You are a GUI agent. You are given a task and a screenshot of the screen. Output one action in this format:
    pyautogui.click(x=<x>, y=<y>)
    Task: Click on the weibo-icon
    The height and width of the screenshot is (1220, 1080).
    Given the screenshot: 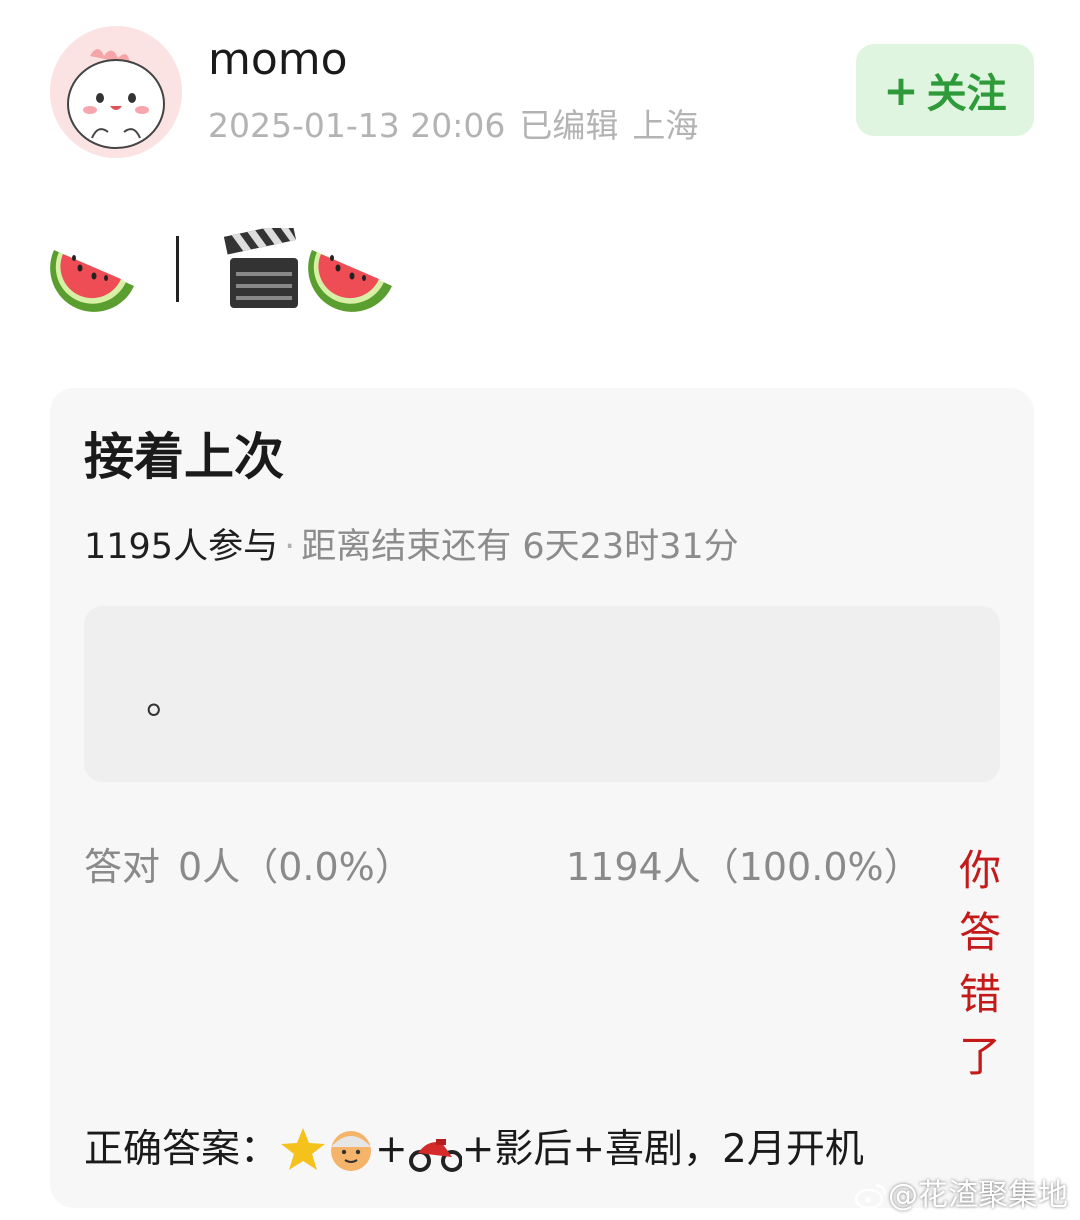 What is the action you would take?
    pyautogui.click(x=870, y=1196)
    